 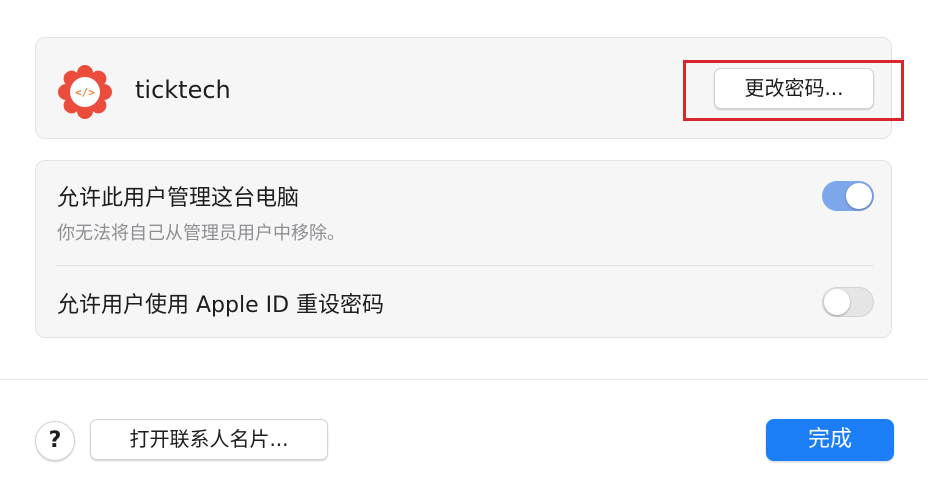 What do you see at coordinates (183, 90) in the screenshot?
I see `username: ticktech` at bounding box center [183, 90].